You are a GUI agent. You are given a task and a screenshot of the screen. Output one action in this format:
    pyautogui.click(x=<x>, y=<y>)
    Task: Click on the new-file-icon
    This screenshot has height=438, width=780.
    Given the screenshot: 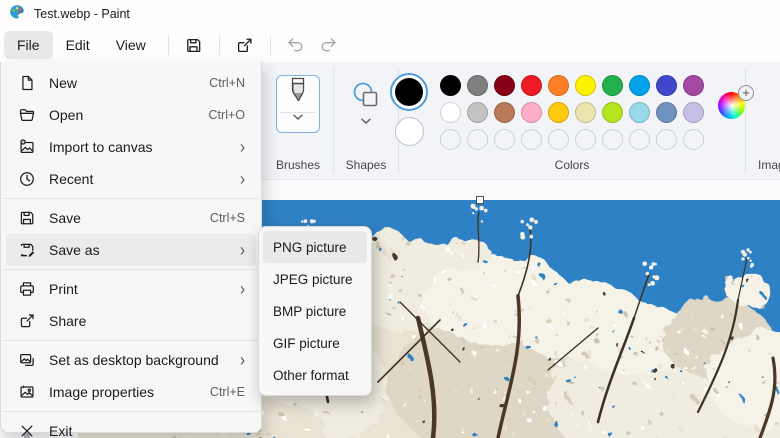 What is the action you would take?
    pyautogui.click(x=26, y=83)
    